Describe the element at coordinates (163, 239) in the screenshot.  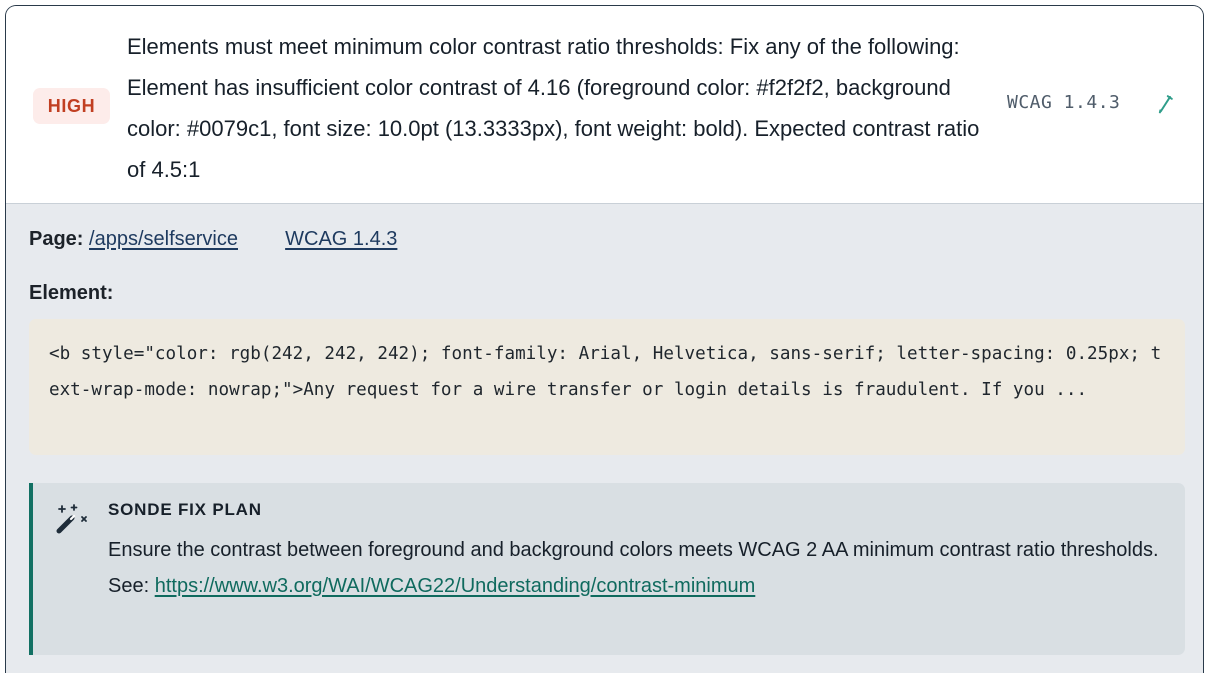
I see `page-link: /apps/selfservice` at that location.